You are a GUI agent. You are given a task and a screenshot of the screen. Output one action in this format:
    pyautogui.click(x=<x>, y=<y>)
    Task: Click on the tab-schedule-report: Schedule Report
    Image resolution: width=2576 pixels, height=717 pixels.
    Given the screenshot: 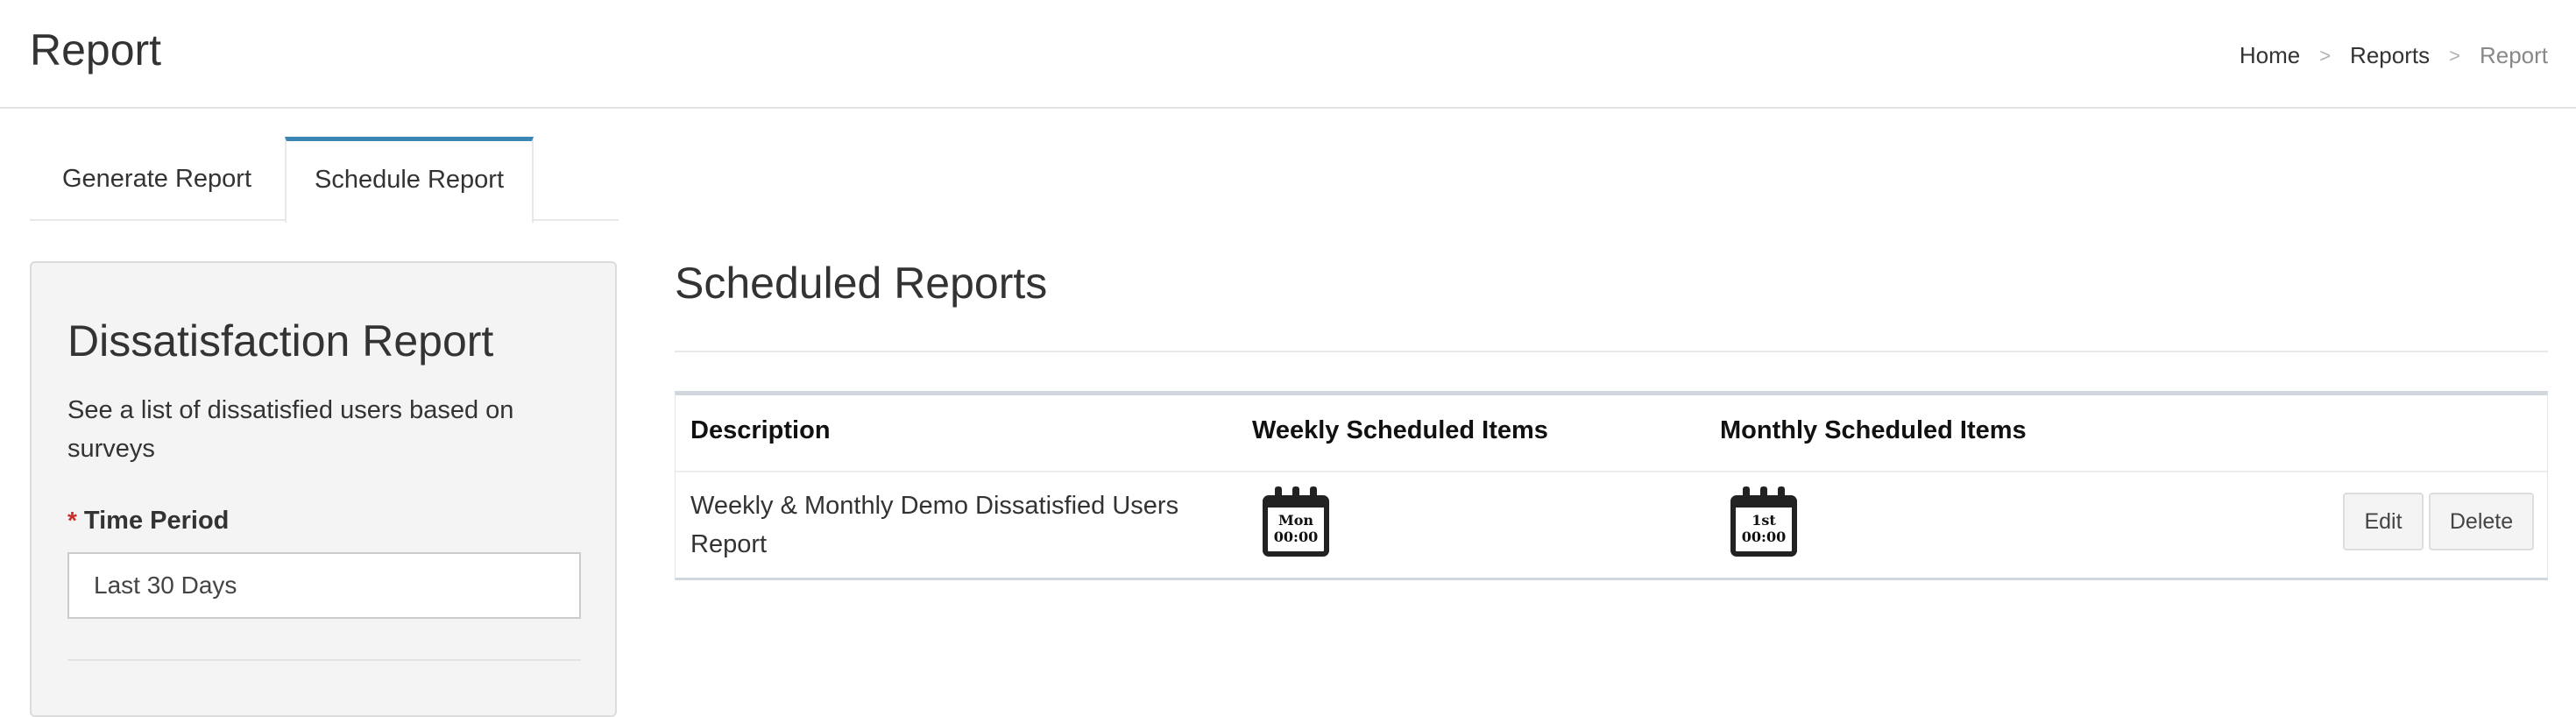 What is the action you would take?
    pyautogui.click(x=409, y=180)
    